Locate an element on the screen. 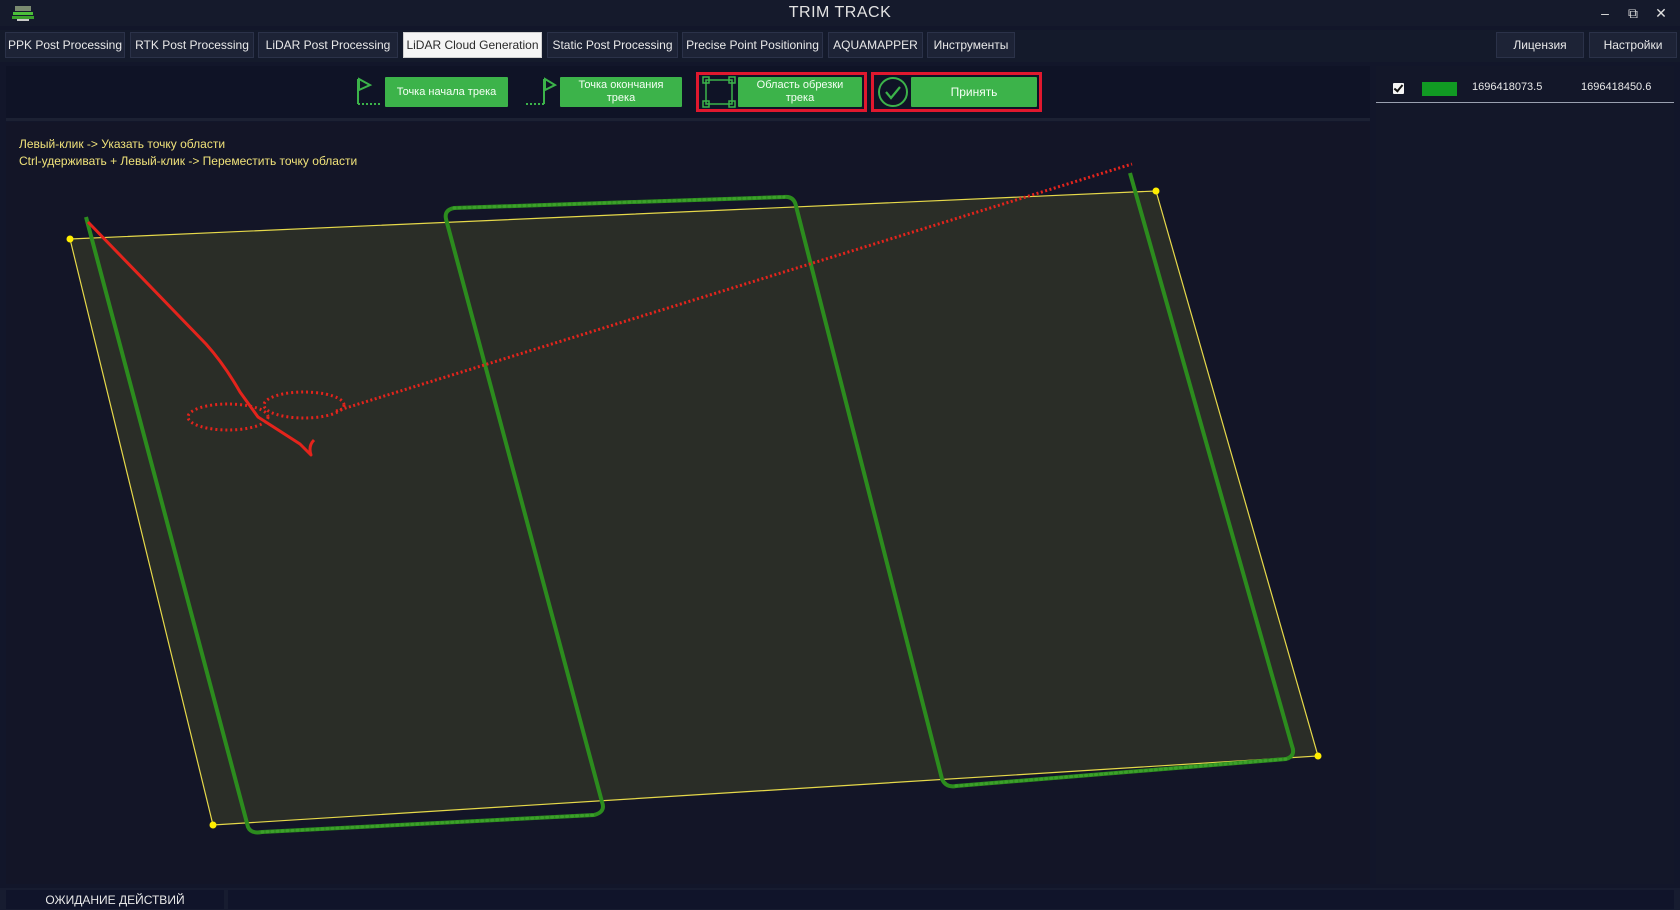 The width and height of the screenshot is (1680, 910). status-text: ОЖИДАНИЕ ДЕЙСТВИЙ is located at coordinates (115, 899).